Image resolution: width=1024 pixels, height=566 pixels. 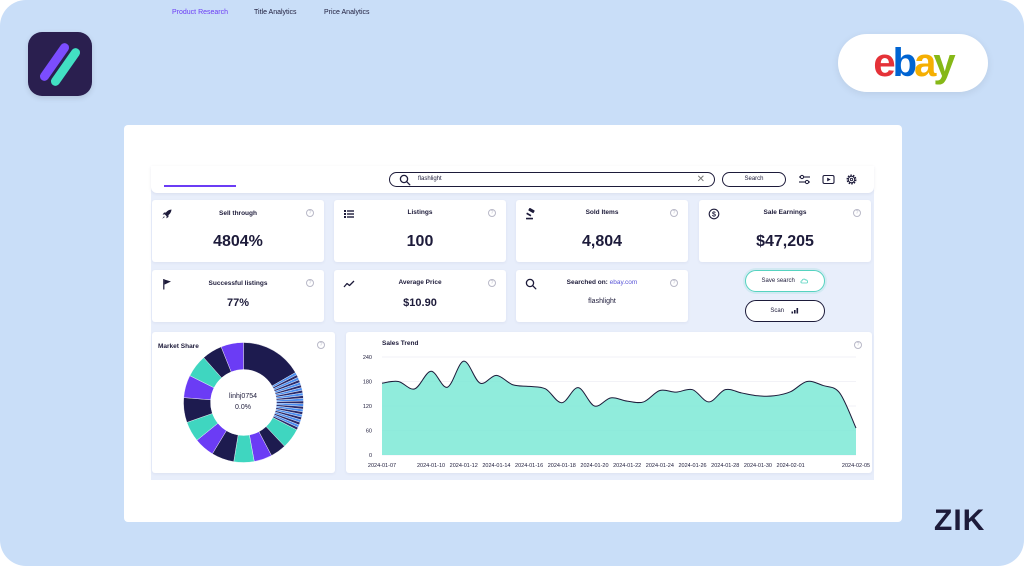 I want to click on x-tick-label: 2024-01-26, so click(x=692, y=466).